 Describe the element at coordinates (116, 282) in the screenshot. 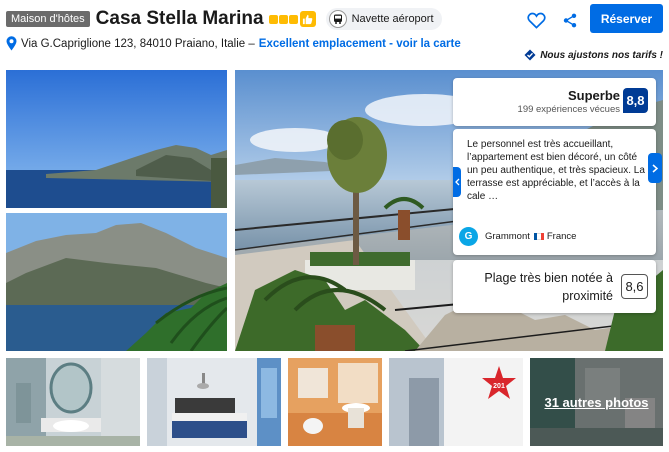

I see `photo-mountains` at that location.